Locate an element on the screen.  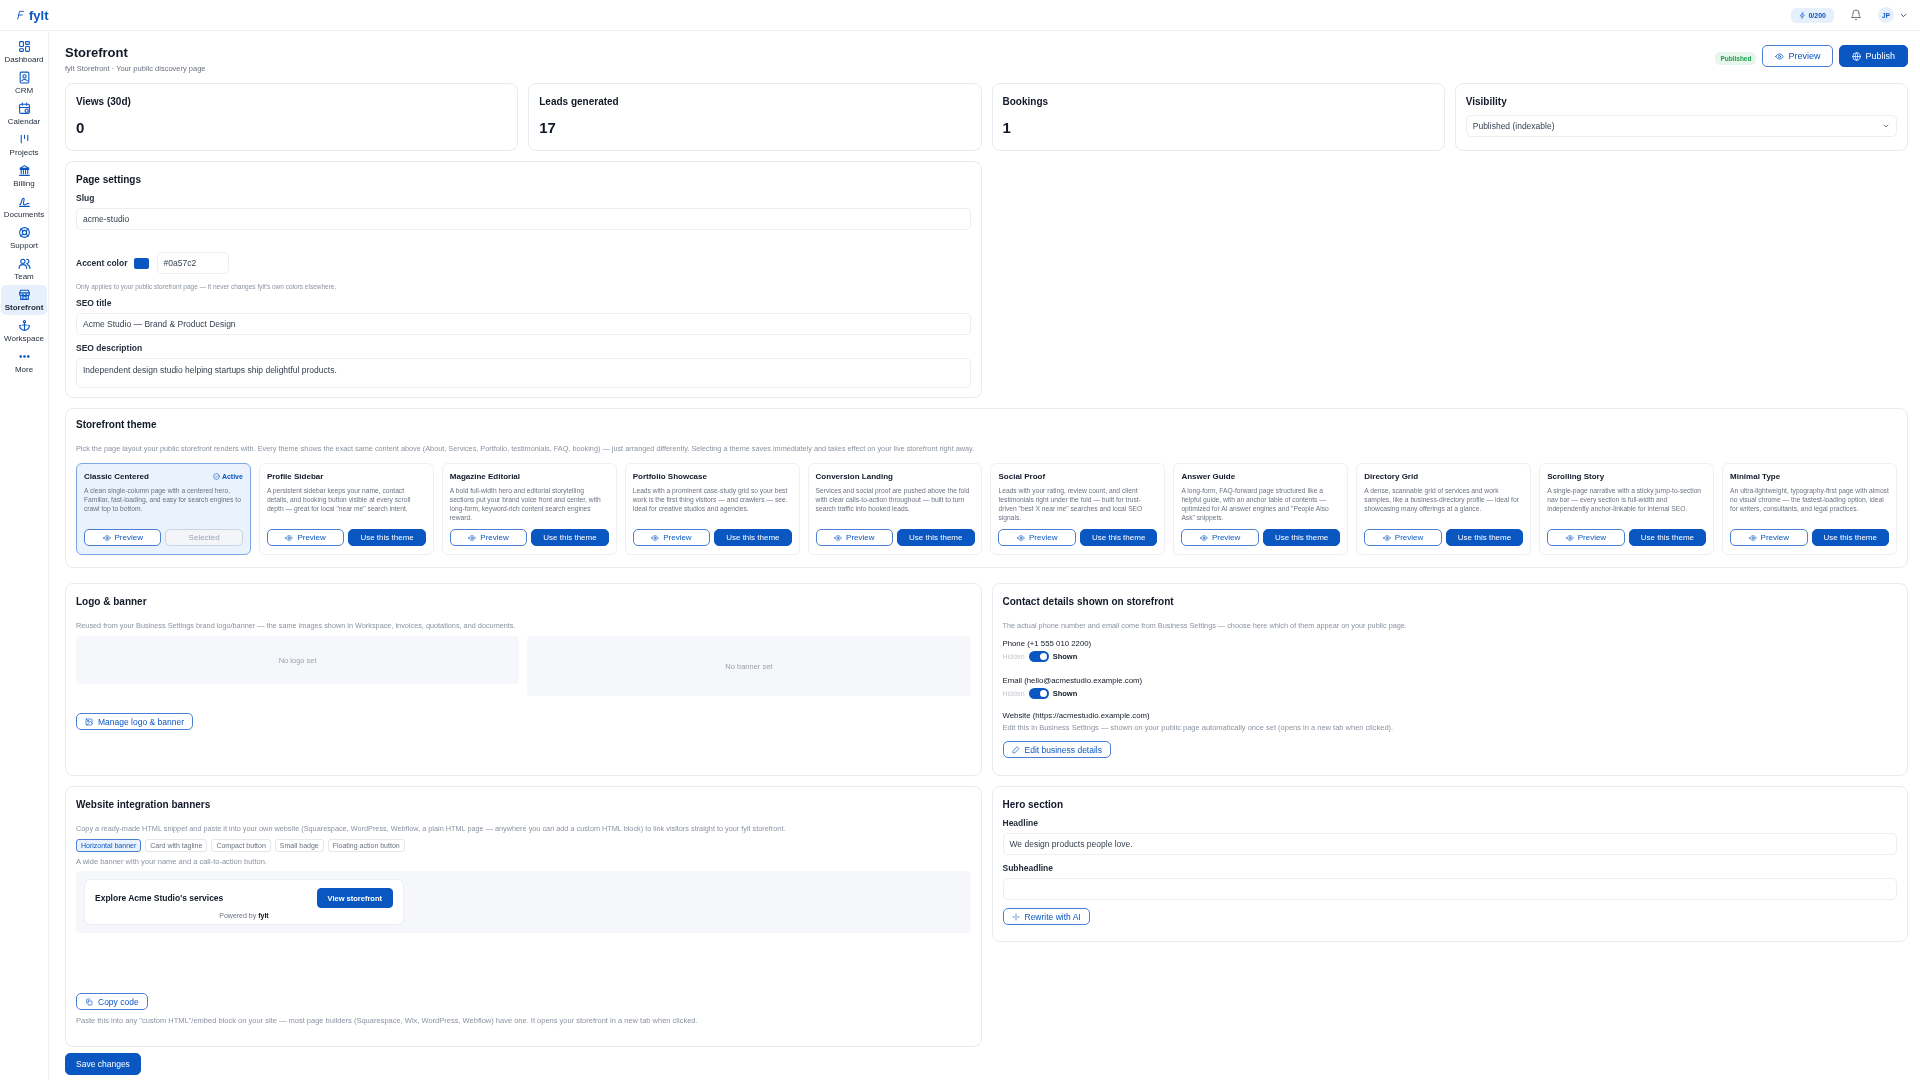
stat-value: 1 is located at coordinates (1007, 127).